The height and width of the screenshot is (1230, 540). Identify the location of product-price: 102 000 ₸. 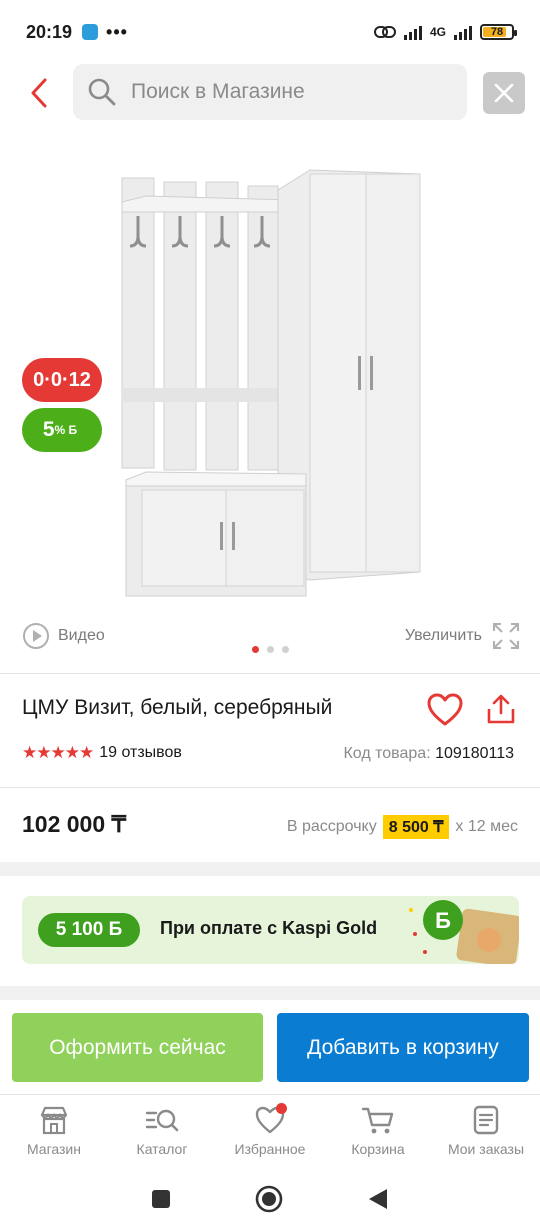
(74, 824).